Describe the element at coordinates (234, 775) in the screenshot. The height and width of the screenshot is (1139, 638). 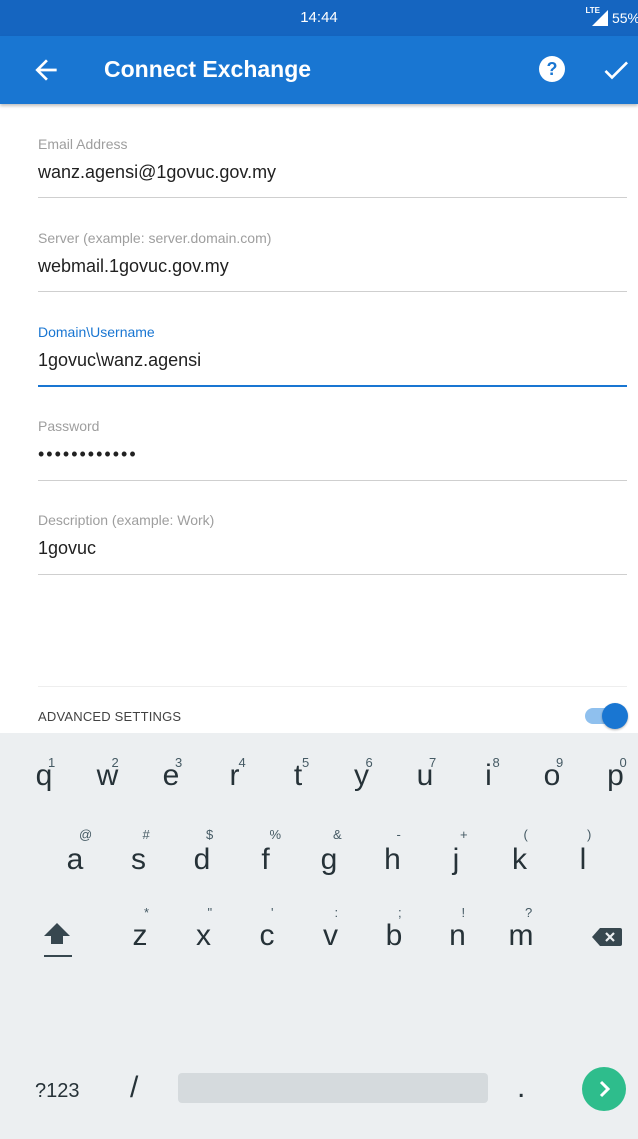
I see `key-label: r` at that location.